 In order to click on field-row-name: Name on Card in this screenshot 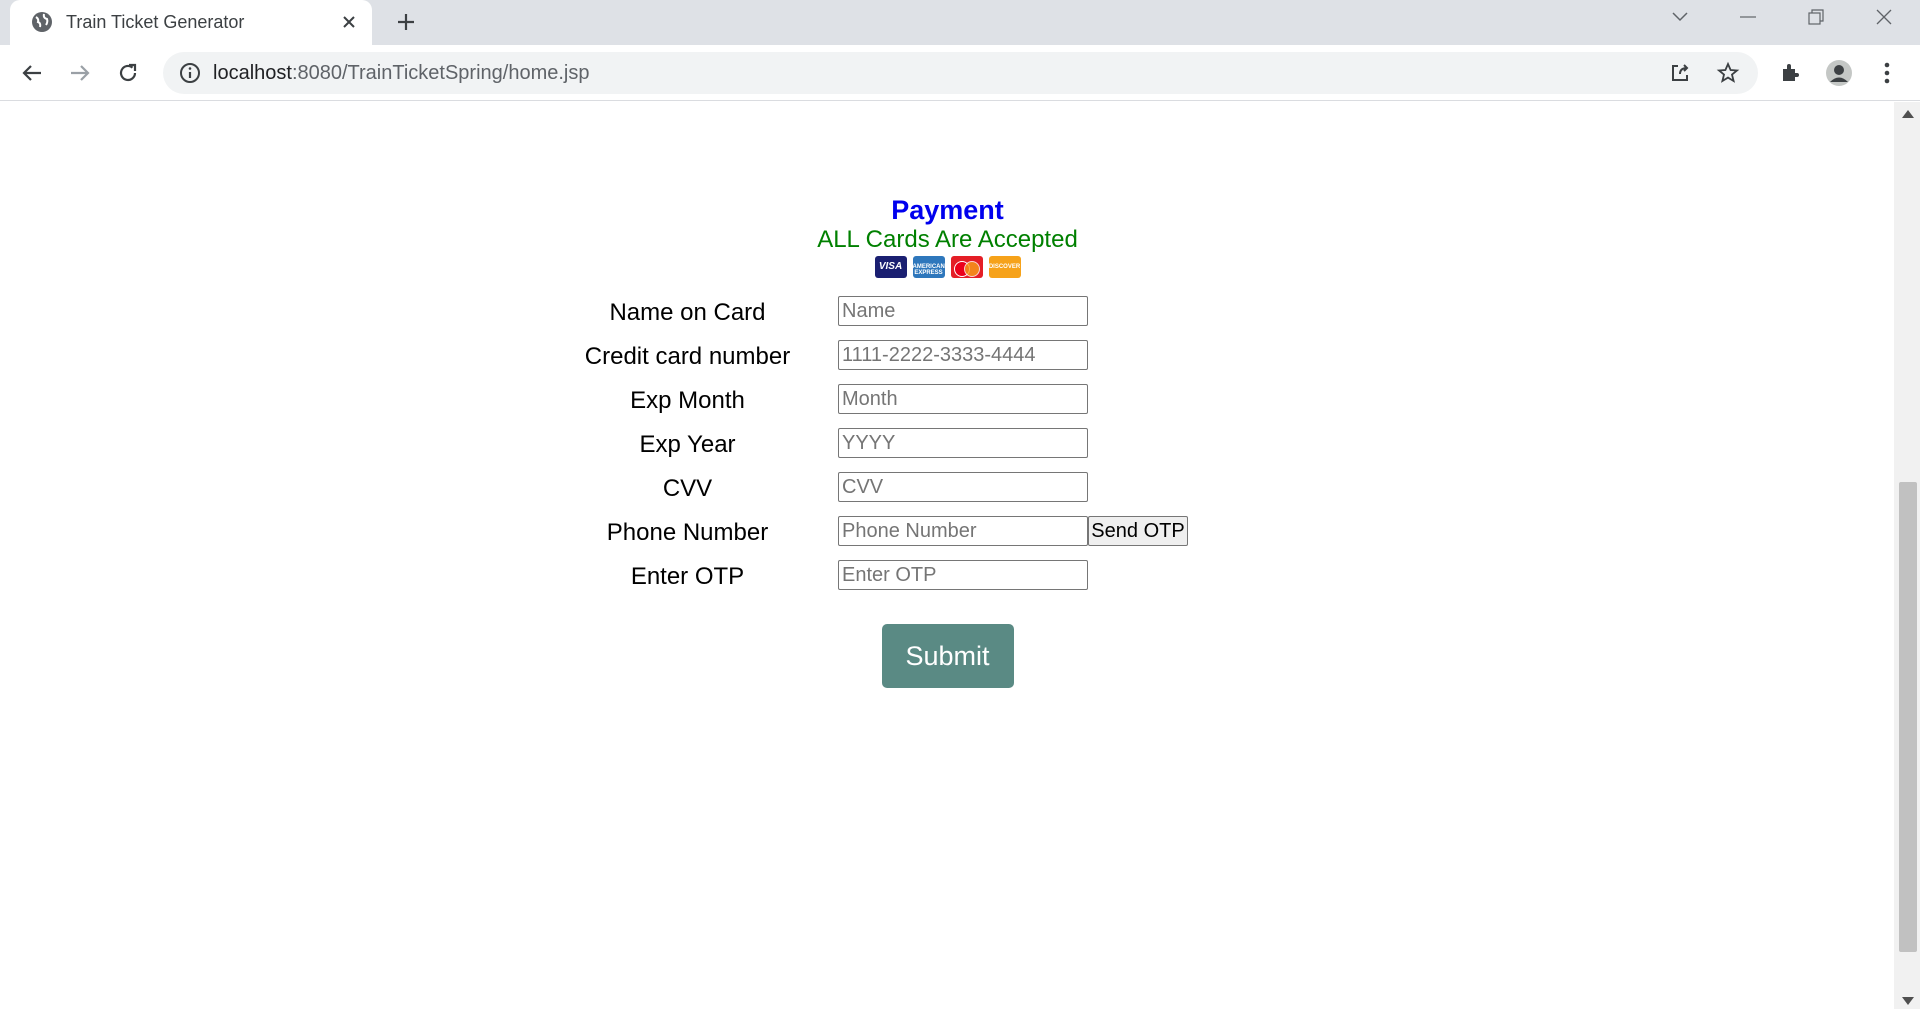, I will do `click(947, 312)`.